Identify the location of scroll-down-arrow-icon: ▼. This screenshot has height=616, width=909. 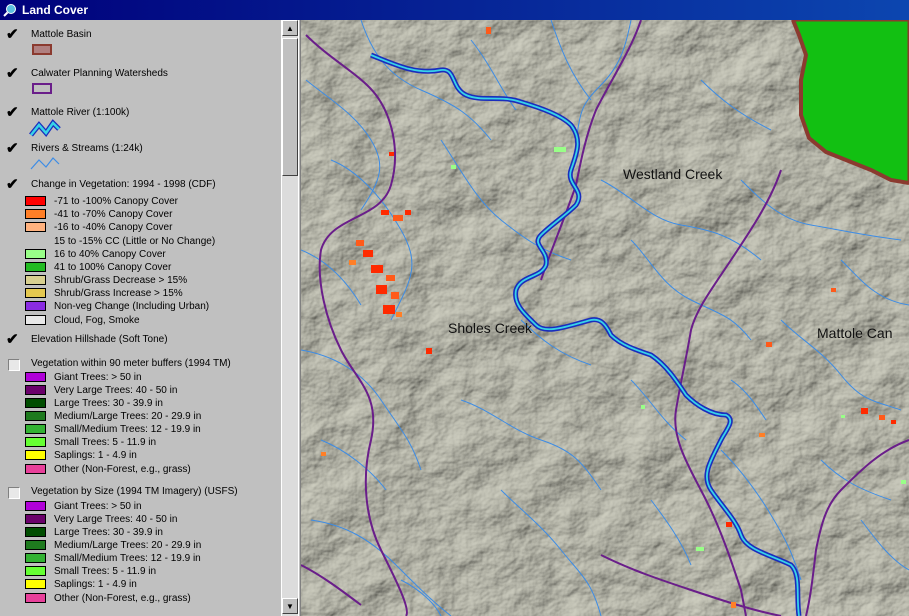
(290, 606).